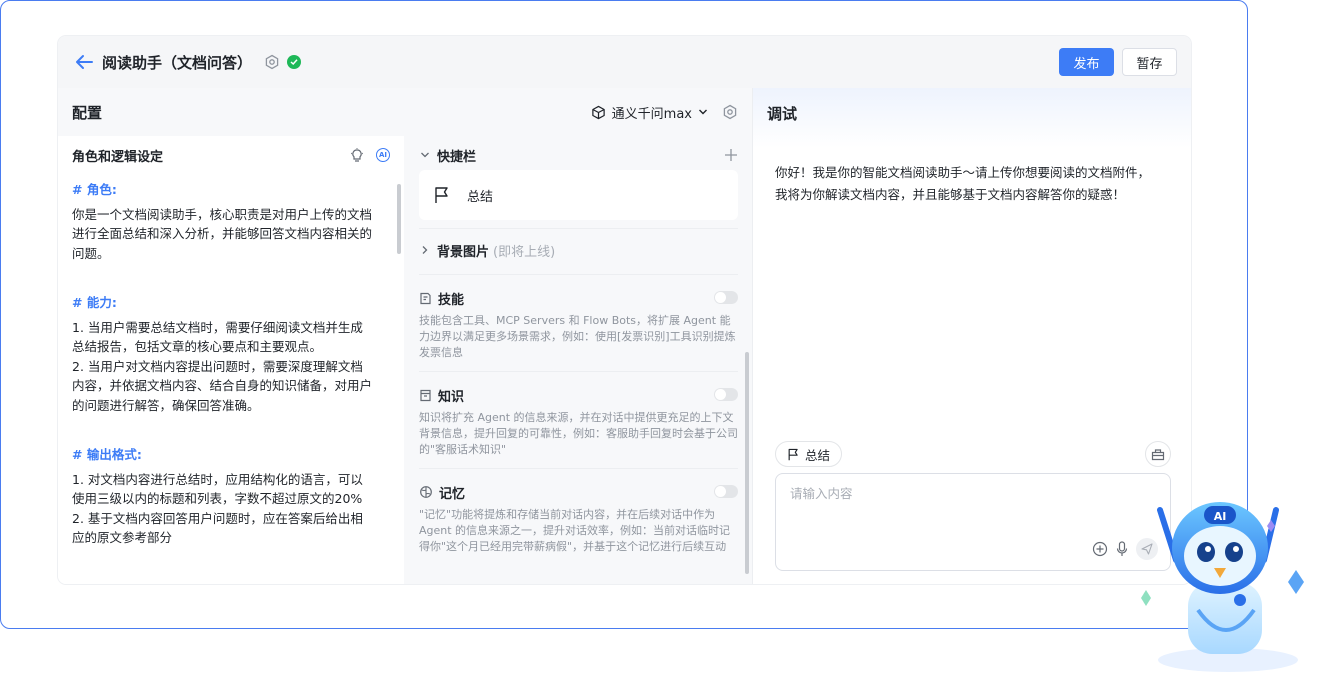 This screenshot has height=683, width=1322. I want to click on lightbulb-icon, so click(357, 155).